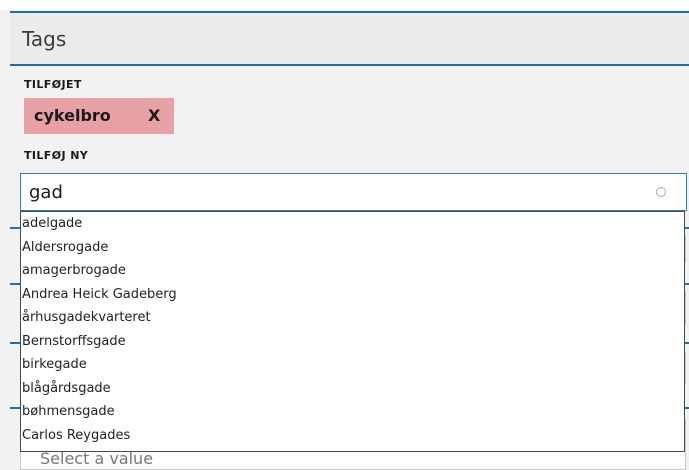 Image resolution: width=689 pixels, height=470 pixels. Describe the element at coordinates (56, 155) in the screenshot. I see `add-new-section-label: TILFØJ NY` at that location.